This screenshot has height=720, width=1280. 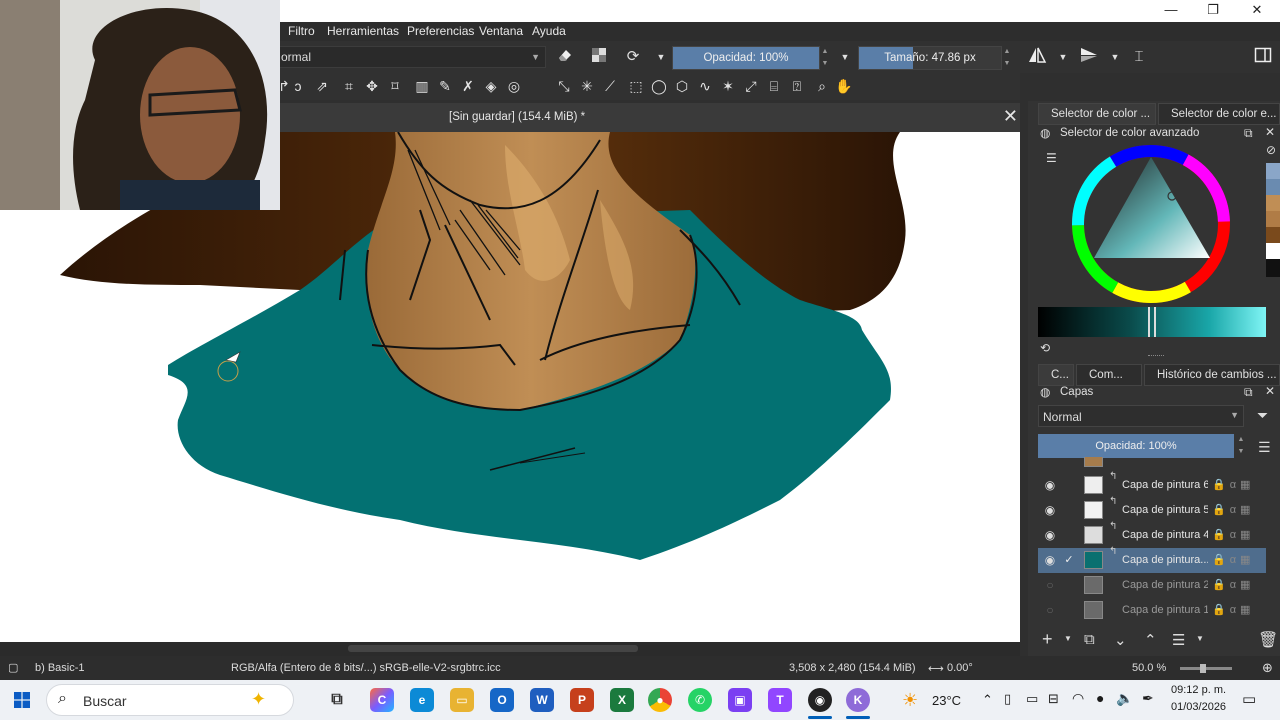 I want to click on size-slider: Tamaño: 47.86 px, so click(x=930, y=58).